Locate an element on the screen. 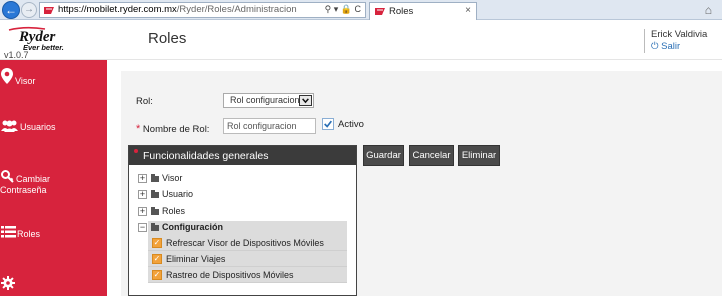 The height and width of the screenshot is (296, 722). collapse-minus-icon: − is located at coordinates (142, 227).